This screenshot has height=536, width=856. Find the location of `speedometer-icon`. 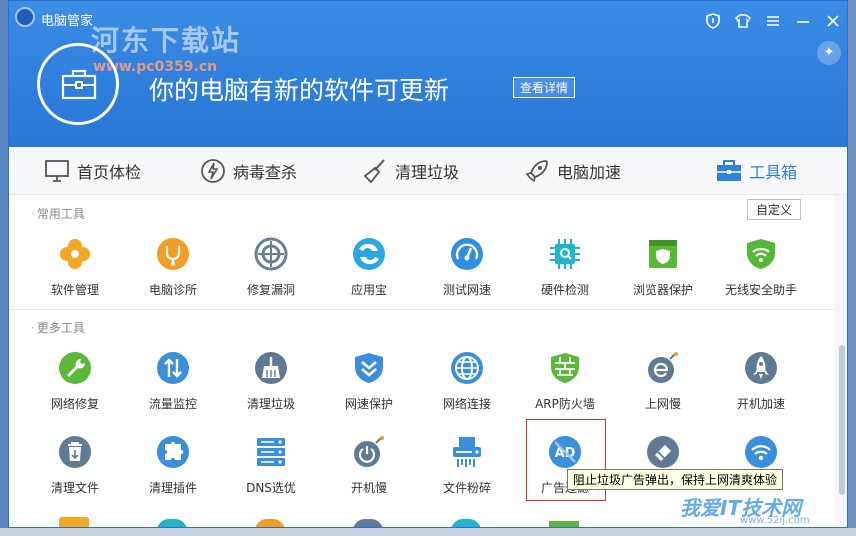

speedometer-icon is located at coordinates (467, 254).